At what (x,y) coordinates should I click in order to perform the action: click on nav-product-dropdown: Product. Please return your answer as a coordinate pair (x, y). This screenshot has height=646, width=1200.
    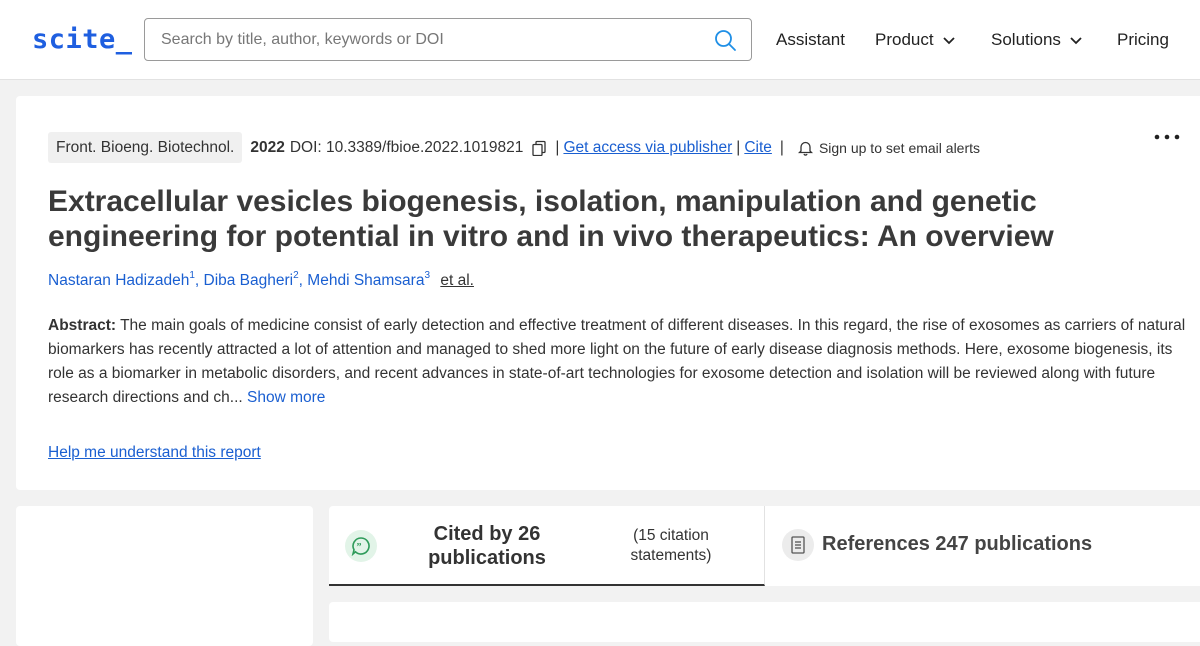
    Looking at the image, I should click on (915, 40).